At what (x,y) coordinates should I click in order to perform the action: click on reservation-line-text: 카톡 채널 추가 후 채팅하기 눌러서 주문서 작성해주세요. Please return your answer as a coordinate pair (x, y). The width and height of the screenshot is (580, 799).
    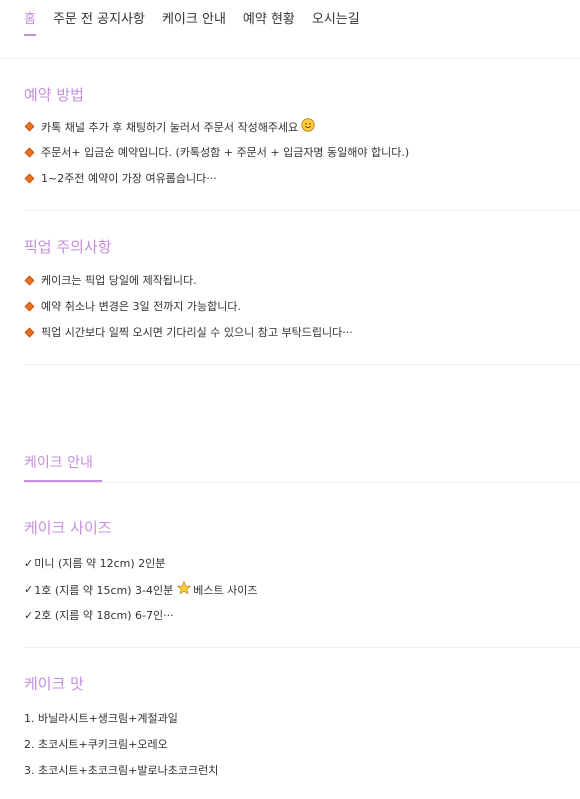
    Looking at the image, I should click on (170, 127).